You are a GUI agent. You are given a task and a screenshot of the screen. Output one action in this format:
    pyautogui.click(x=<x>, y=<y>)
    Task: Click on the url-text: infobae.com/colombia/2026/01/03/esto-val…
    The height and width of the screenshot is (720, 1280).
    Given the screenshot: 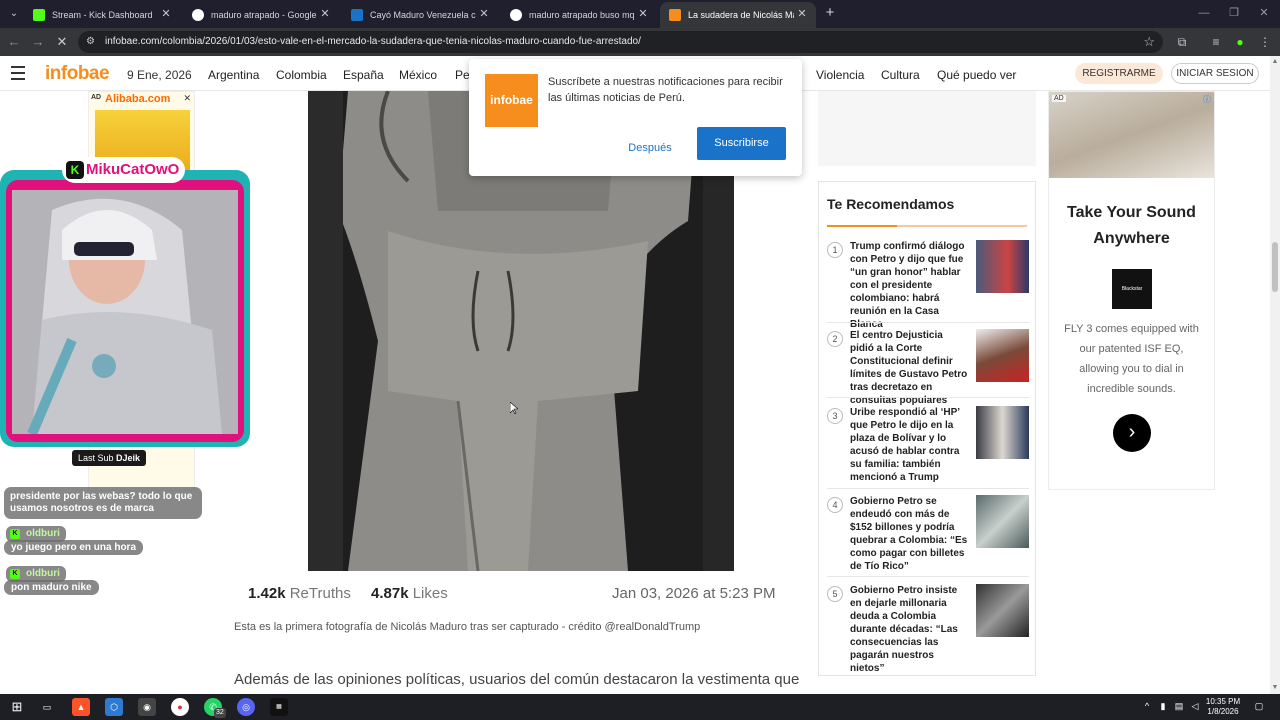 What is the action you would take?
    pyautogui.click(x=373, y=41)
    